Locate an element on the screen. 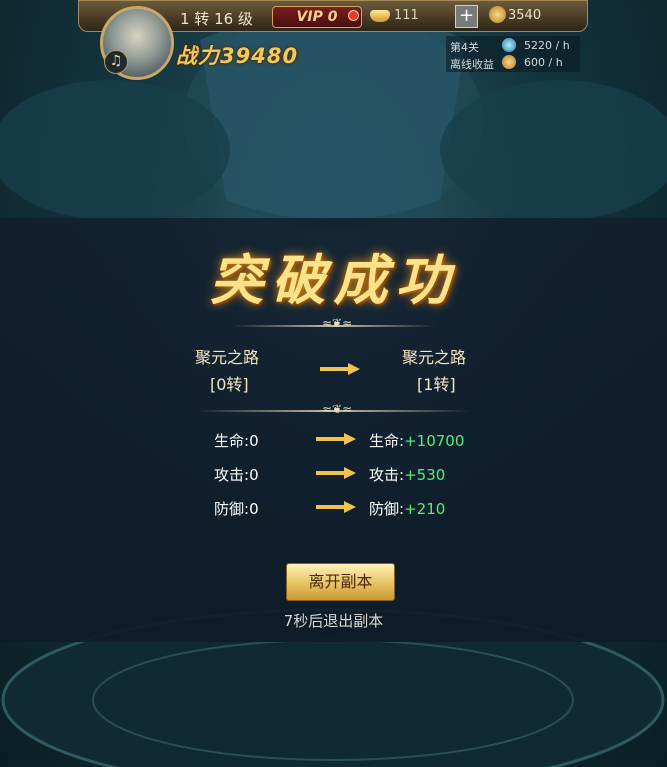  vip-gem-icon is located at coordinates (353, 15).